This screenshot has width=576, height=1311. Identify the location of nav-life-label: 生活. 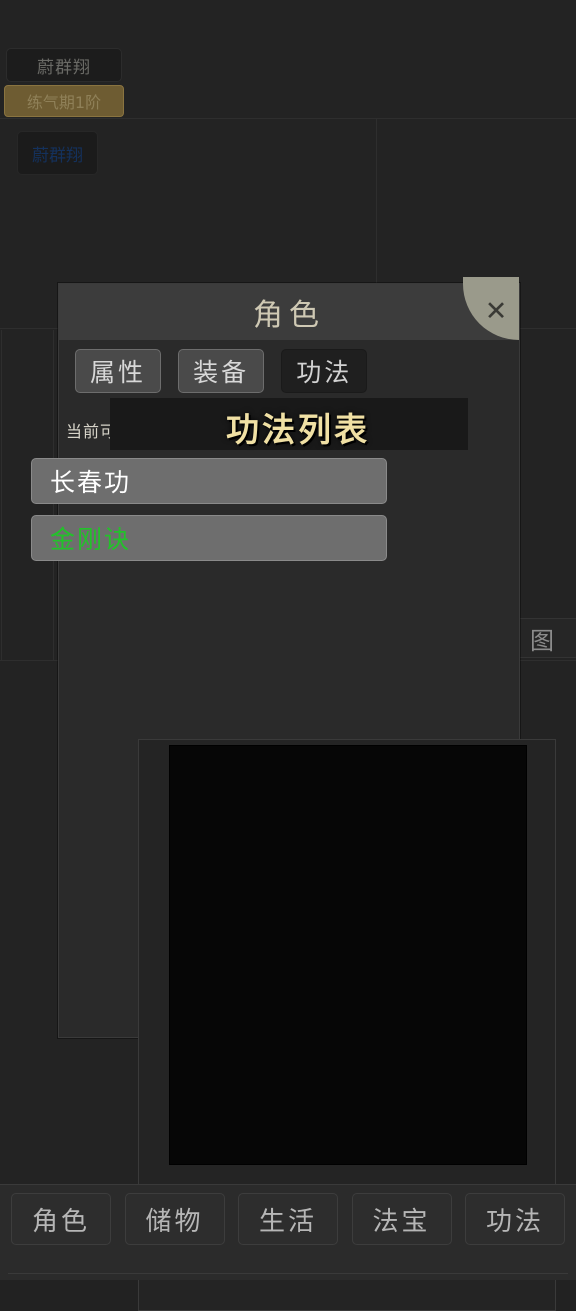
(287, 1221).